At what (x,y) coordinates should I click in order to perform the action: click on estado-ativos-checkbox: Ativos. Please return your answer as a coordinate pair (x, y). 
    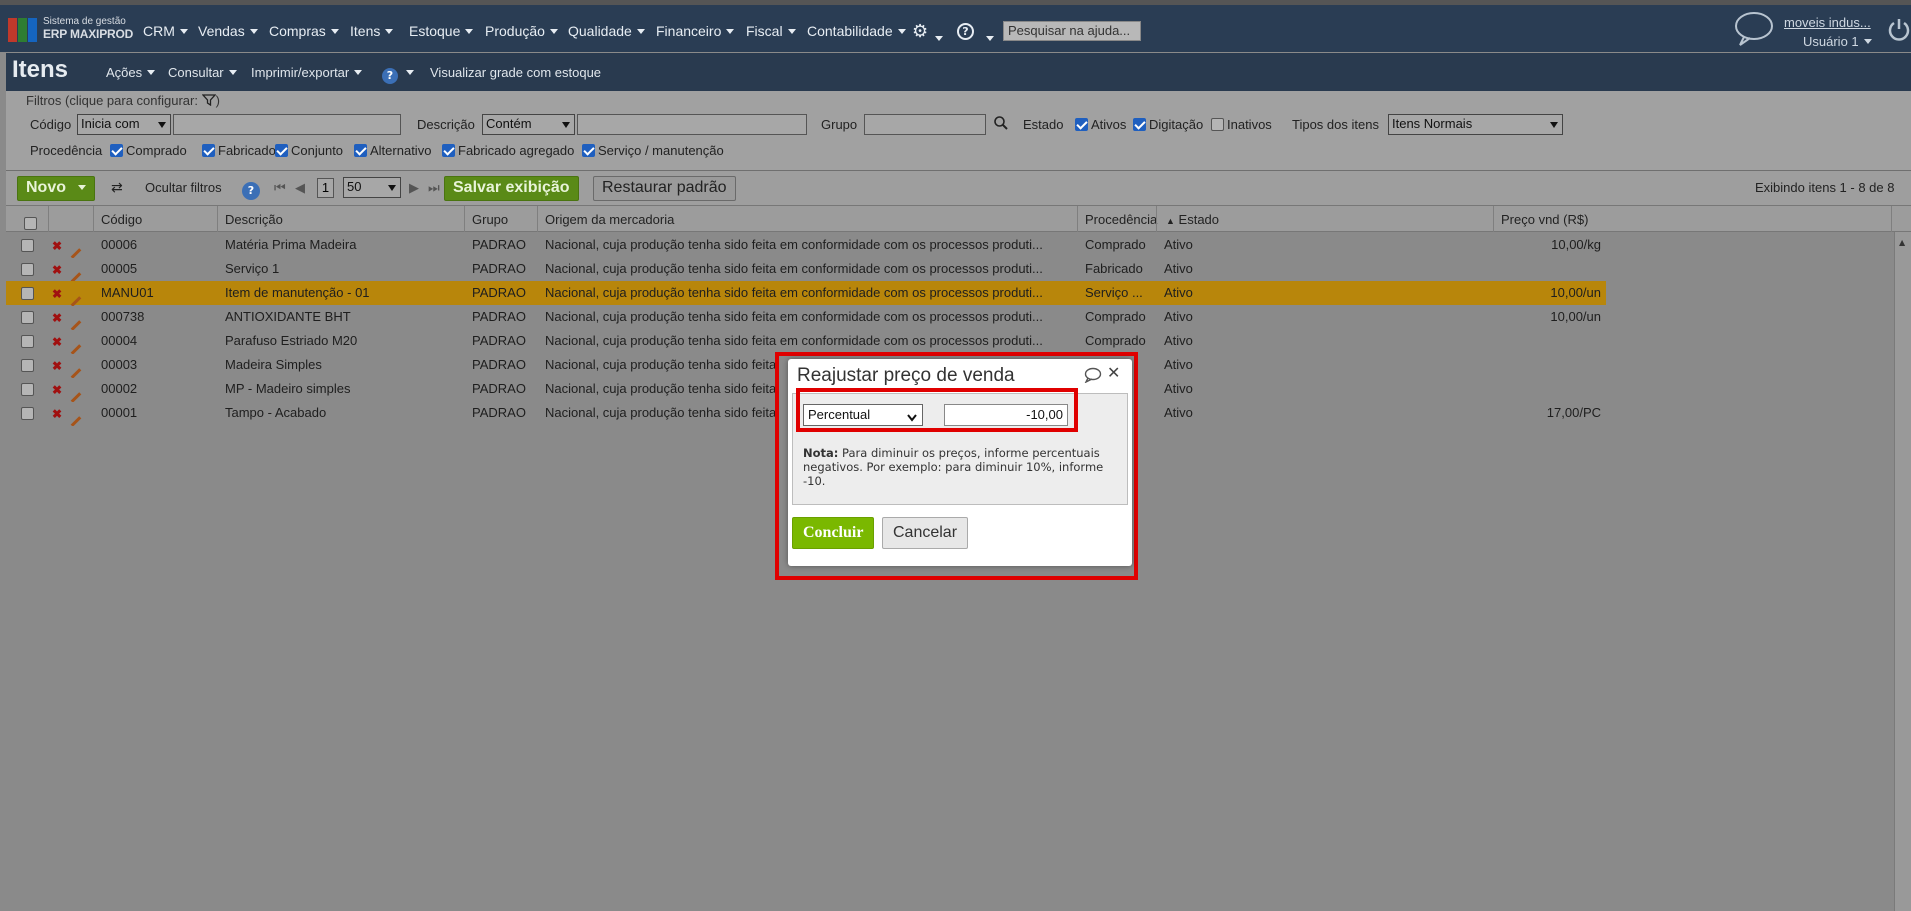
    Looking at the image, I should click on (1100, 124).